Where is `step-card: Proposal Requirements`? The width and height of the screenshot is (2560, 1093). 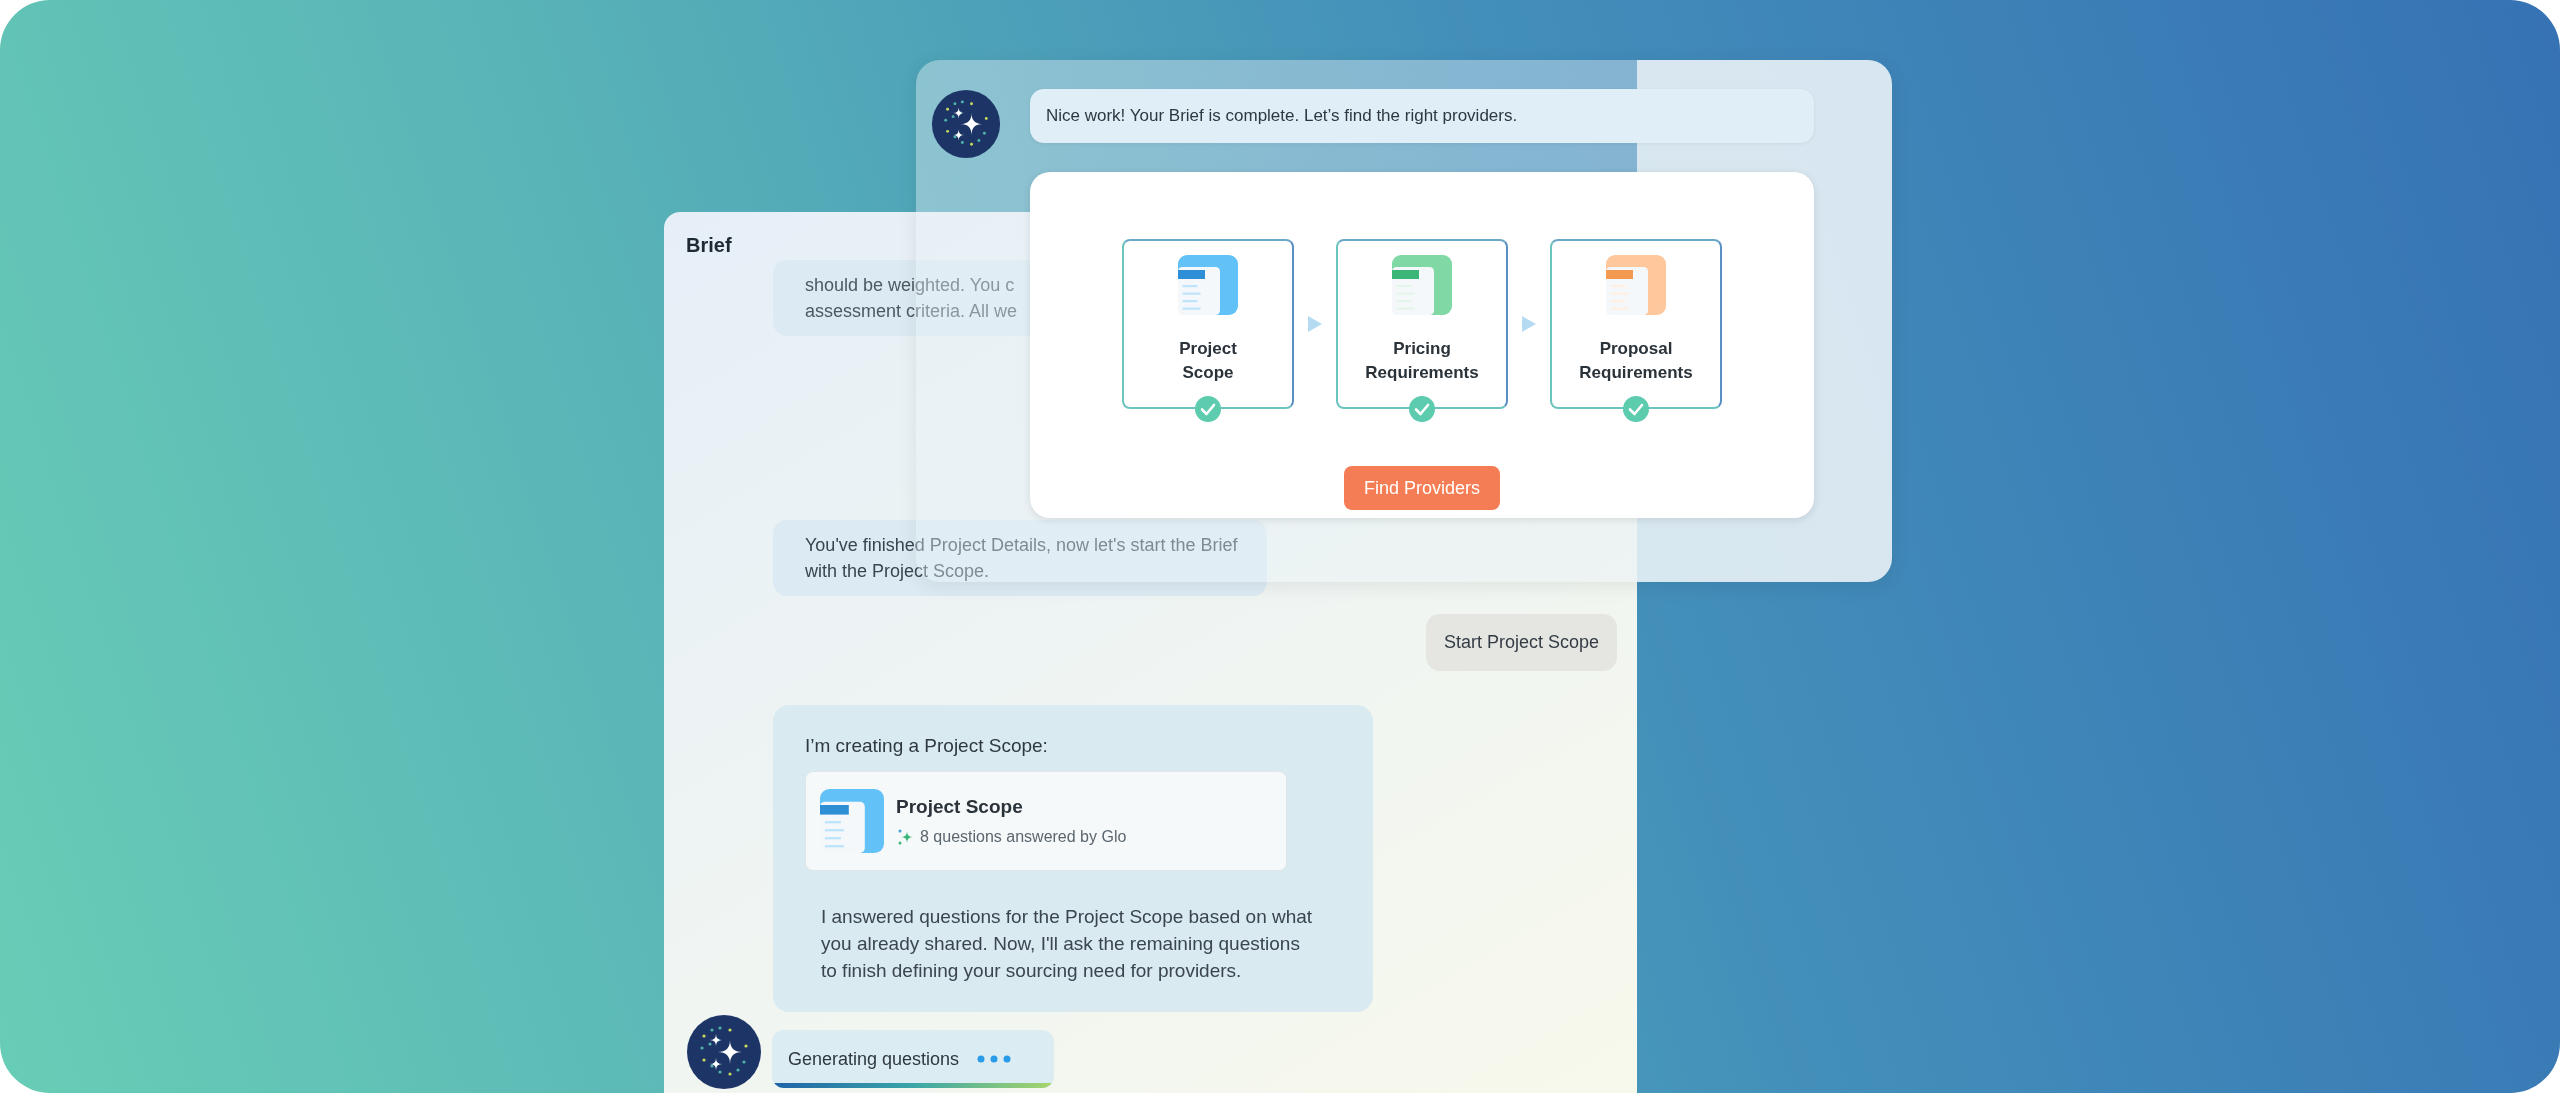 step-card: Proposal Requirements is located at coordinates (1636, 324).